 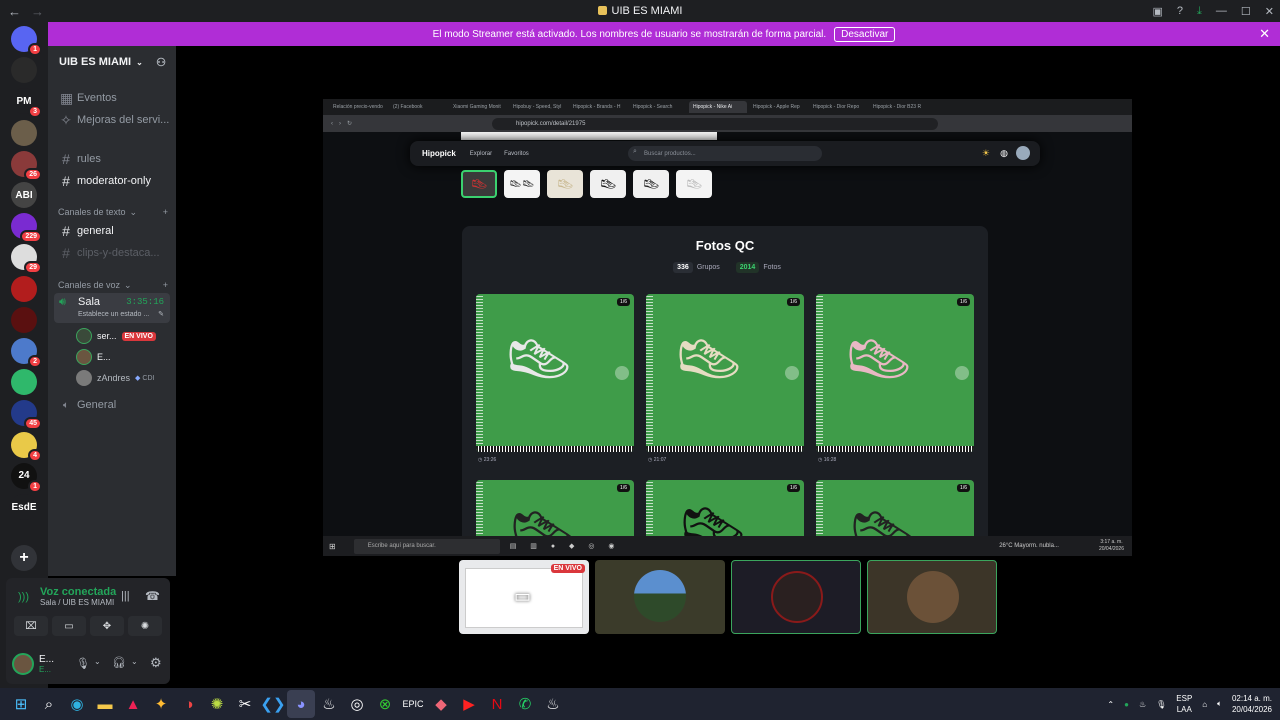 What do you see at coordinates (112, 405) in the screenshot?
I see `voice-channel-general: 🔈︎ General` at bounding box center [112, 405].